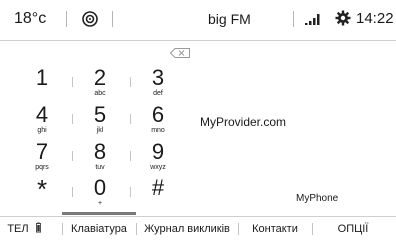 This screenshot has width=396, height=241. What do you see at coordinates (100, 93) in the screenshot?
I see `key-letters: abc` at bounding box center [100, 93].